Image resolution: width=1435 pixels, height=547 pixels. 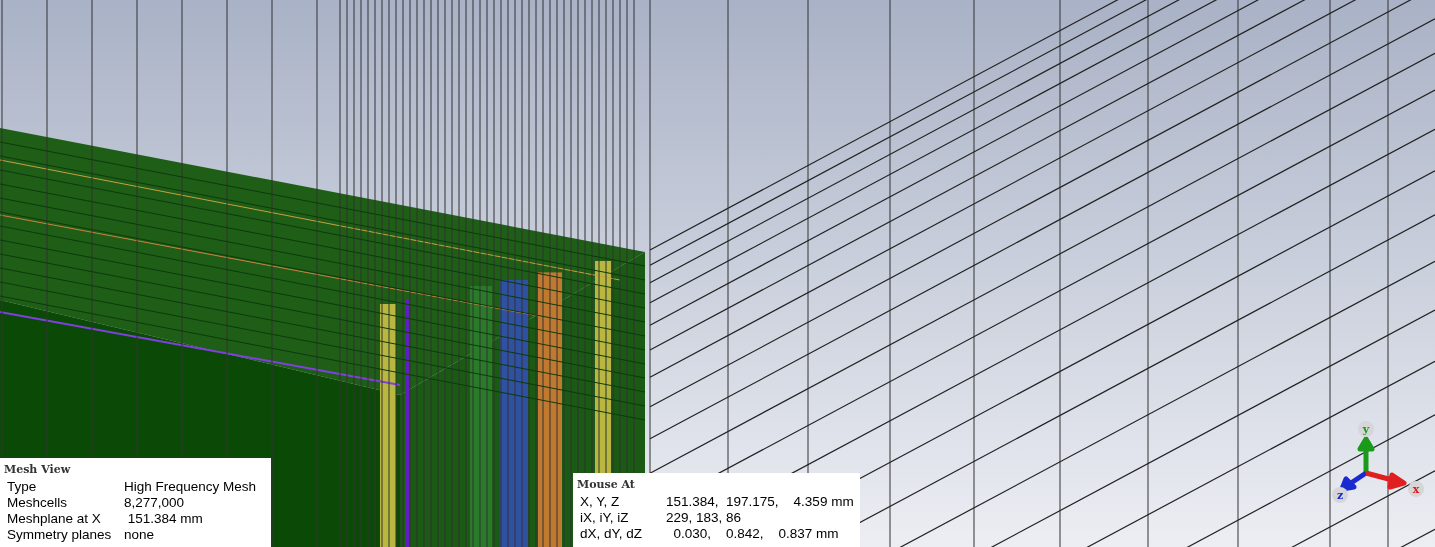 What do you see at coordinates (164, 519) in the screenshot?
I see `info-value: 151.384 mm` at bounding box center [164, 519].